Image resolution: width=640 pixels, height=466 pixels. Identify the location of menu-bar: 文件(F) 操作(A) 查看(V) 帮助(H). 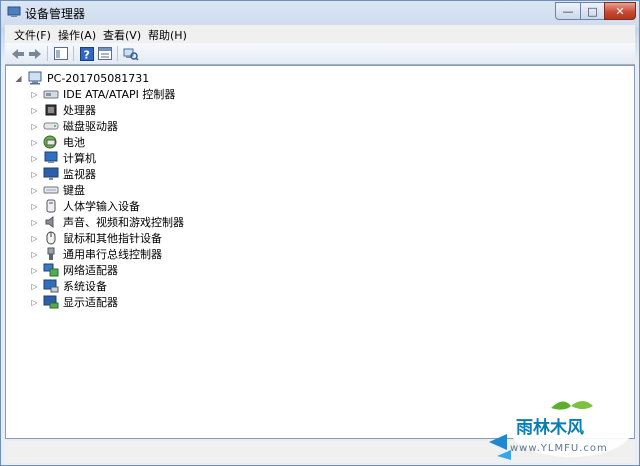
(320, 34).